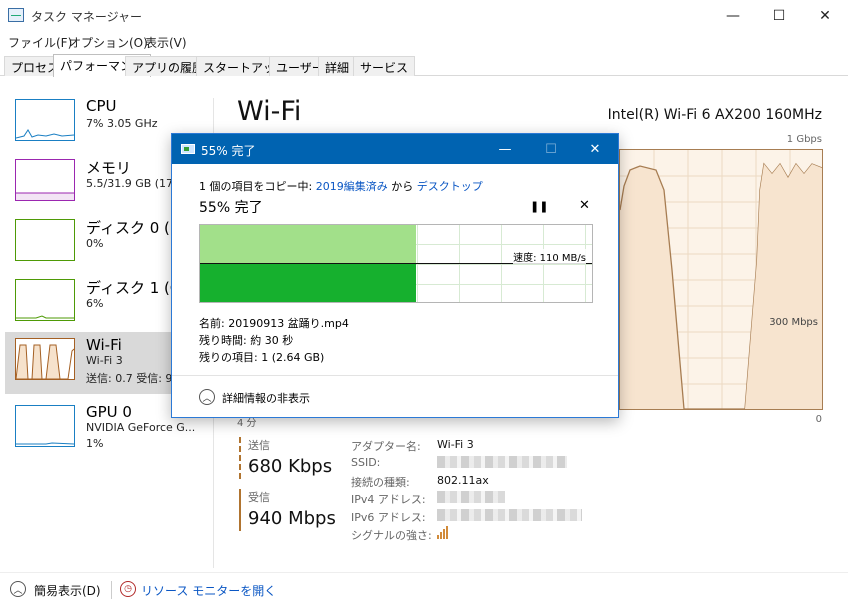 Image resolution: width=848 pixels, height=614 pixels. What do you see at coordinates (257, 186) in the screenshot?
I see `copy-prefix: 1 個の項目をコピー中:` at bounding box center [257, 186].